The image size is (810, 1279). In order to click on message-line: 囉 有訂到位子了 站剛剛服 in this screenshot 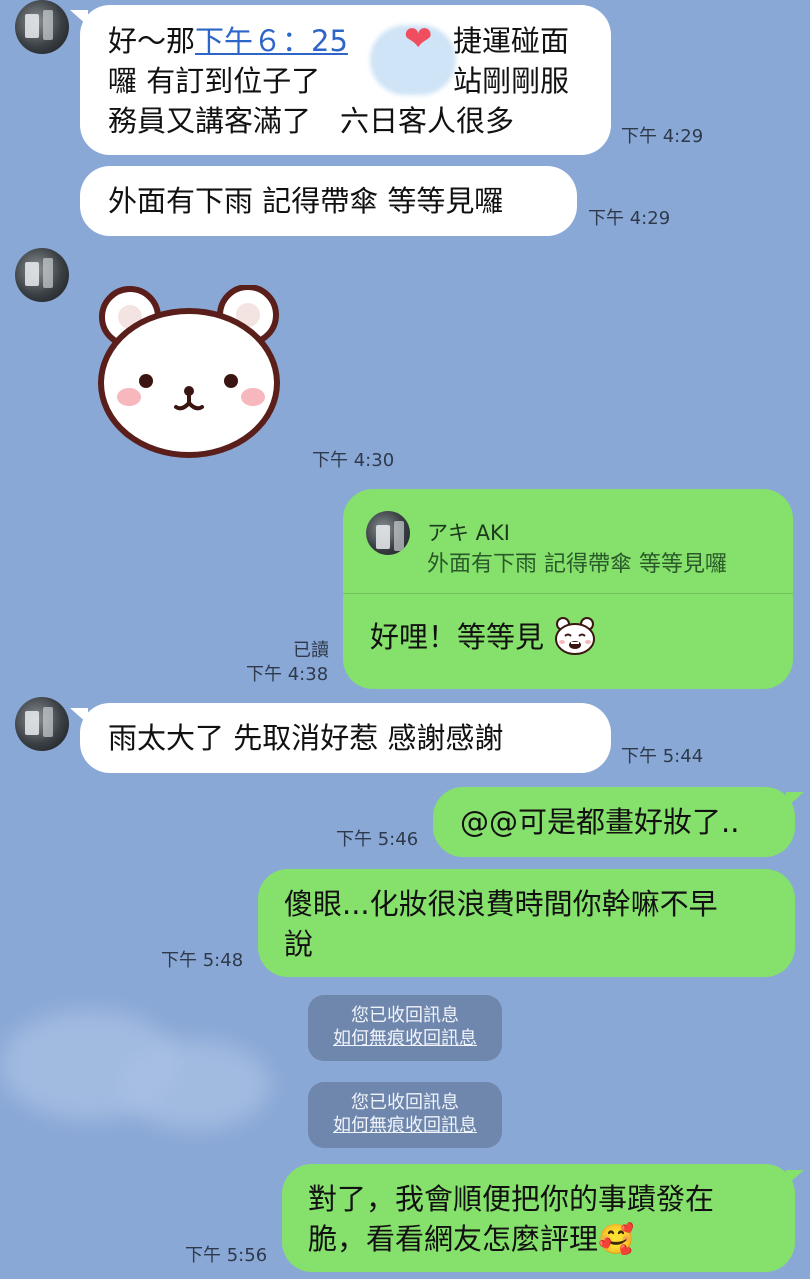, I will do `click(359, 81)`.